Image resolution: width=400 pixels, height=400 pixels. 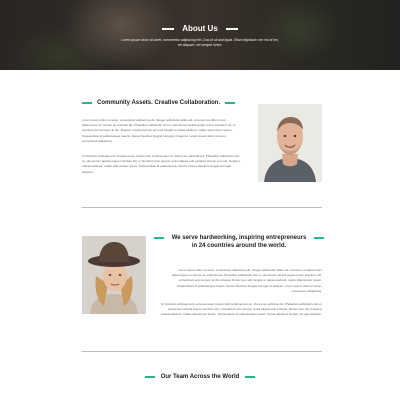 I want to click on hero-title: About Us, so click(x=200, y=28).